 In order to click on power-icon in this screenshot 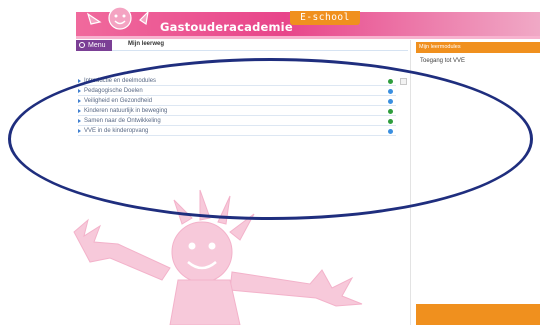, I will do `click(82, 45)`.